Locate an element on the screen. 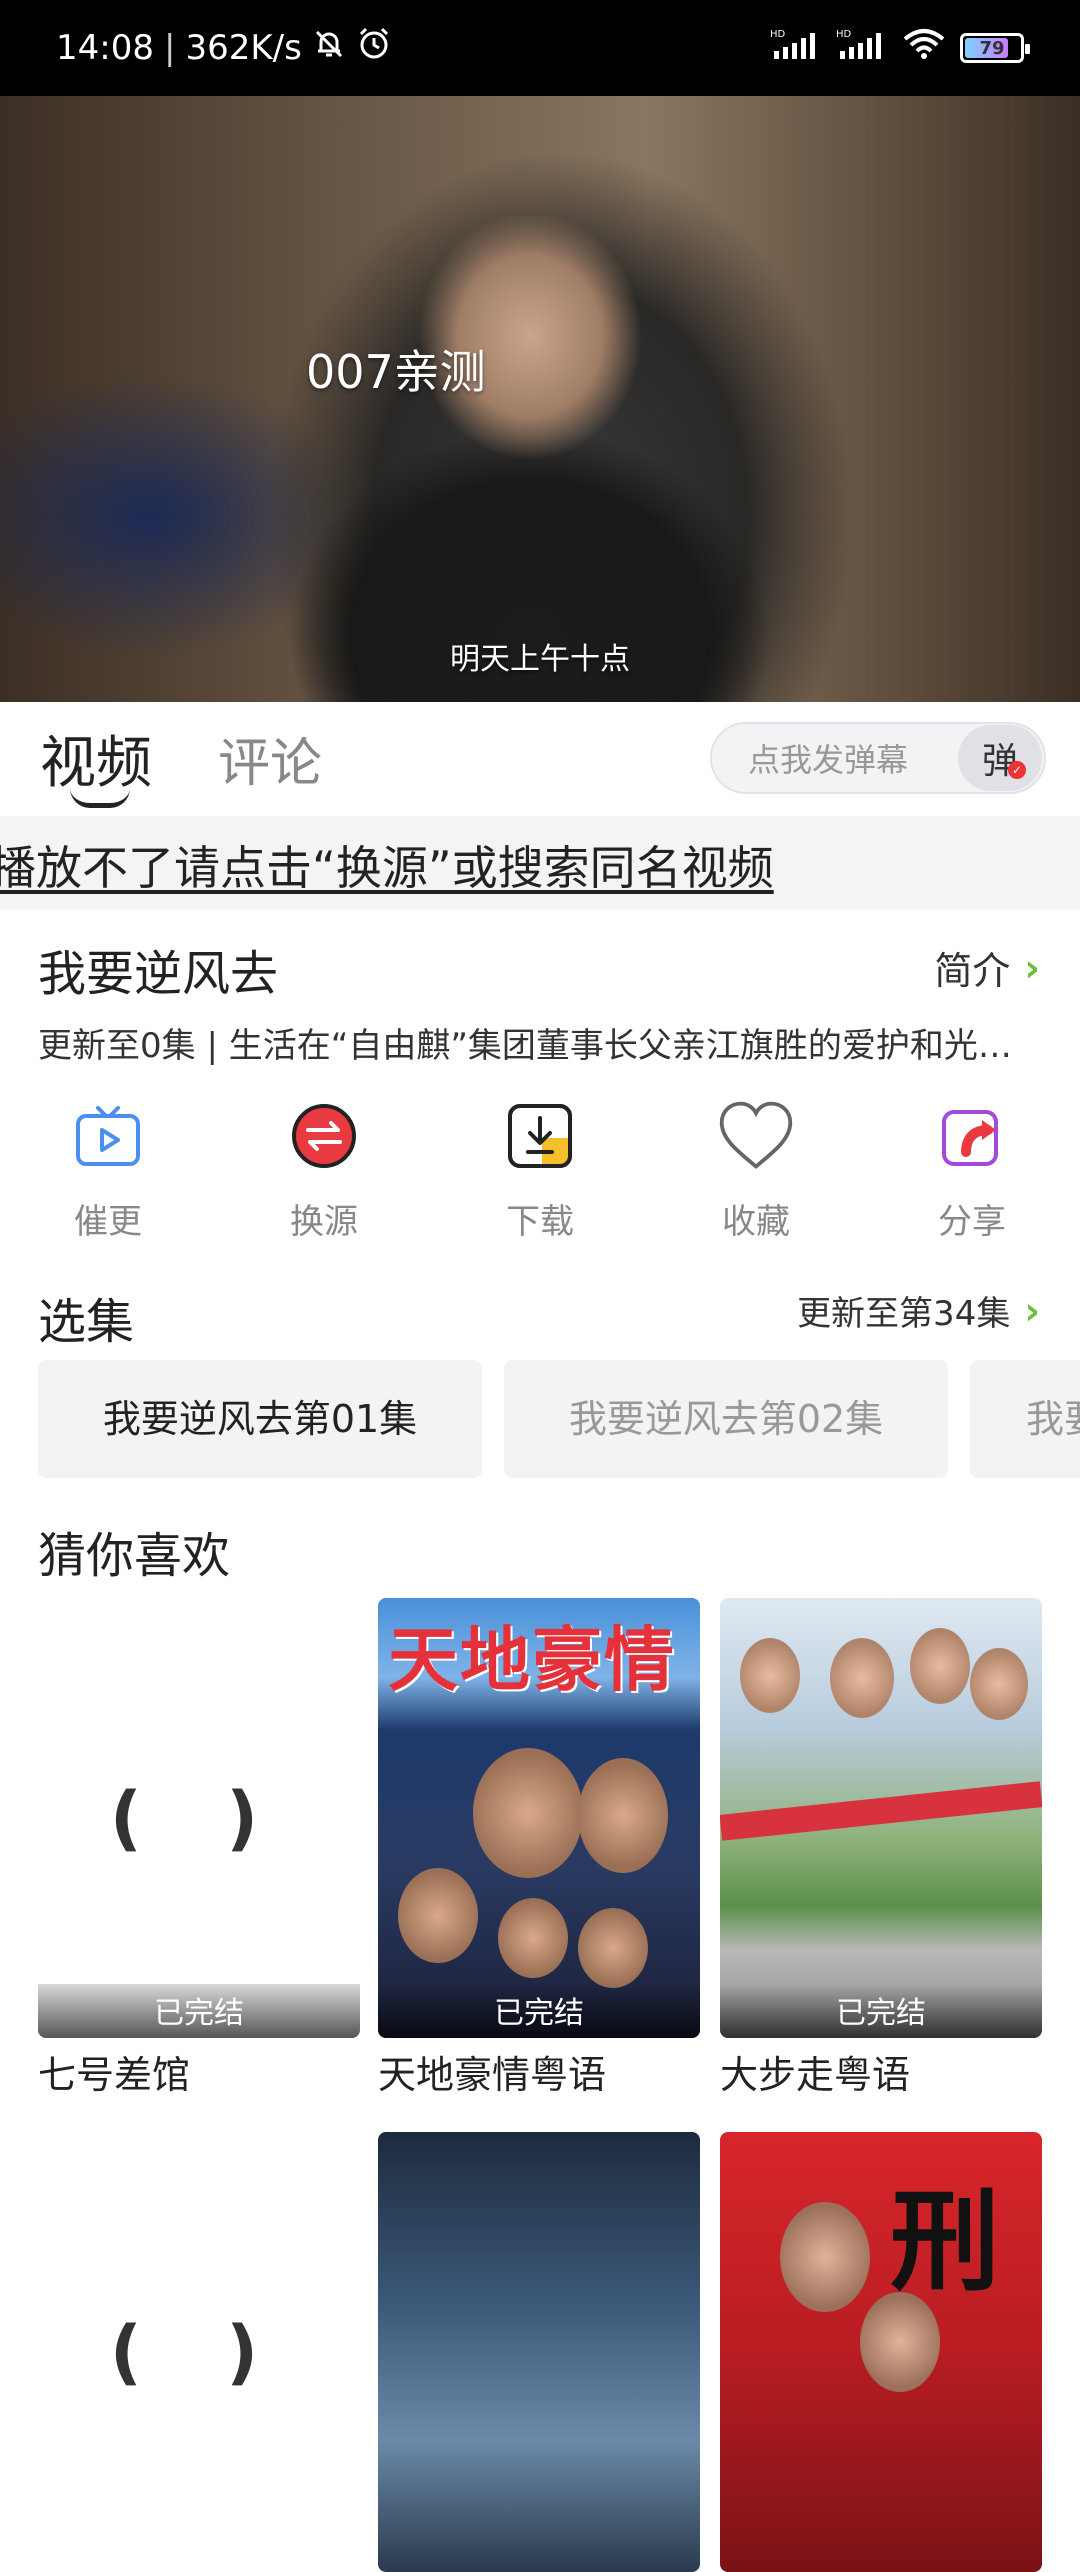 This screenshot has width=1080, height=2572. recommend-card: ( ) is located at coordinates (199, 2352).